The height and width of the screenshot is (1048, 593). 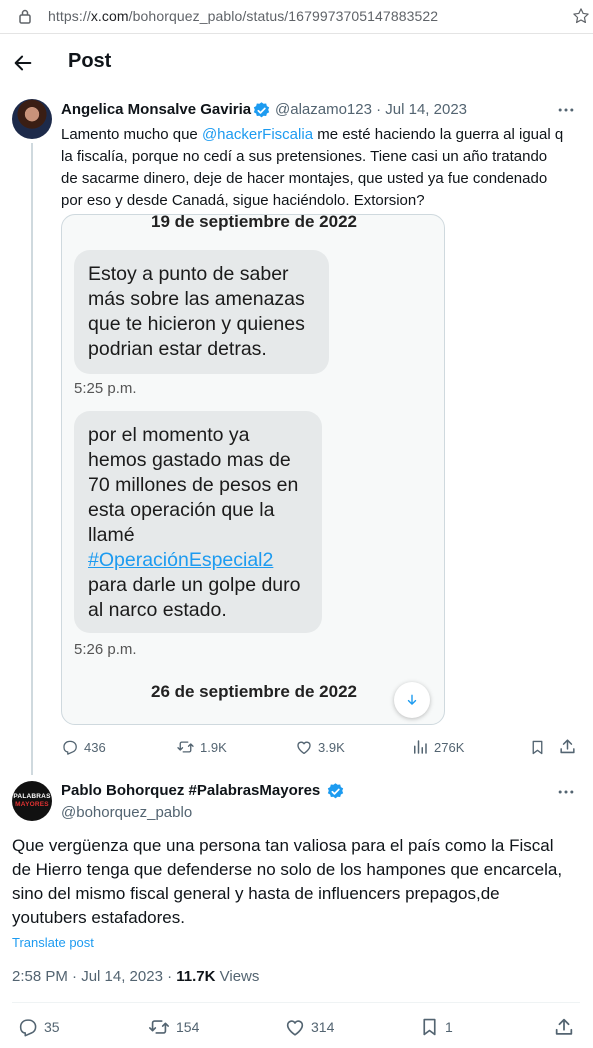 I want to click on bubble-hashtag: #OperaciónEspecial2, so click(x=181, y=560).